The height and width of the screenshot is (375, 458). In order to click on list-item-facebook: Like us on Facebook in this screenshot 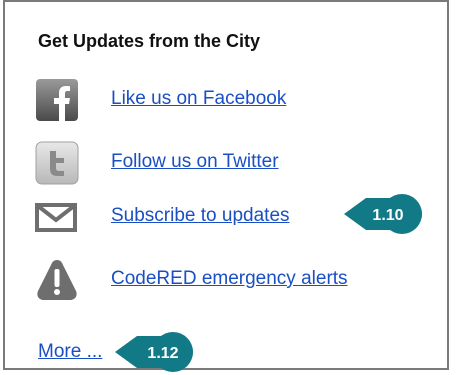, I will do `click(235, 101)`.